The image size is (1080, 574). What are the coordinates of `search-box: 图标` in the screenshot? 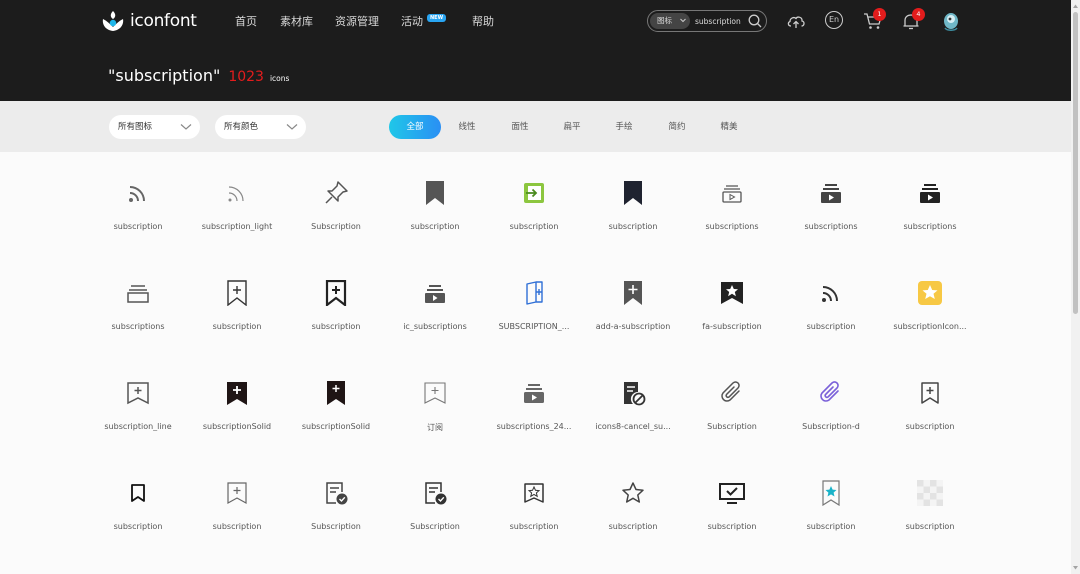 It's located at (707, 21).